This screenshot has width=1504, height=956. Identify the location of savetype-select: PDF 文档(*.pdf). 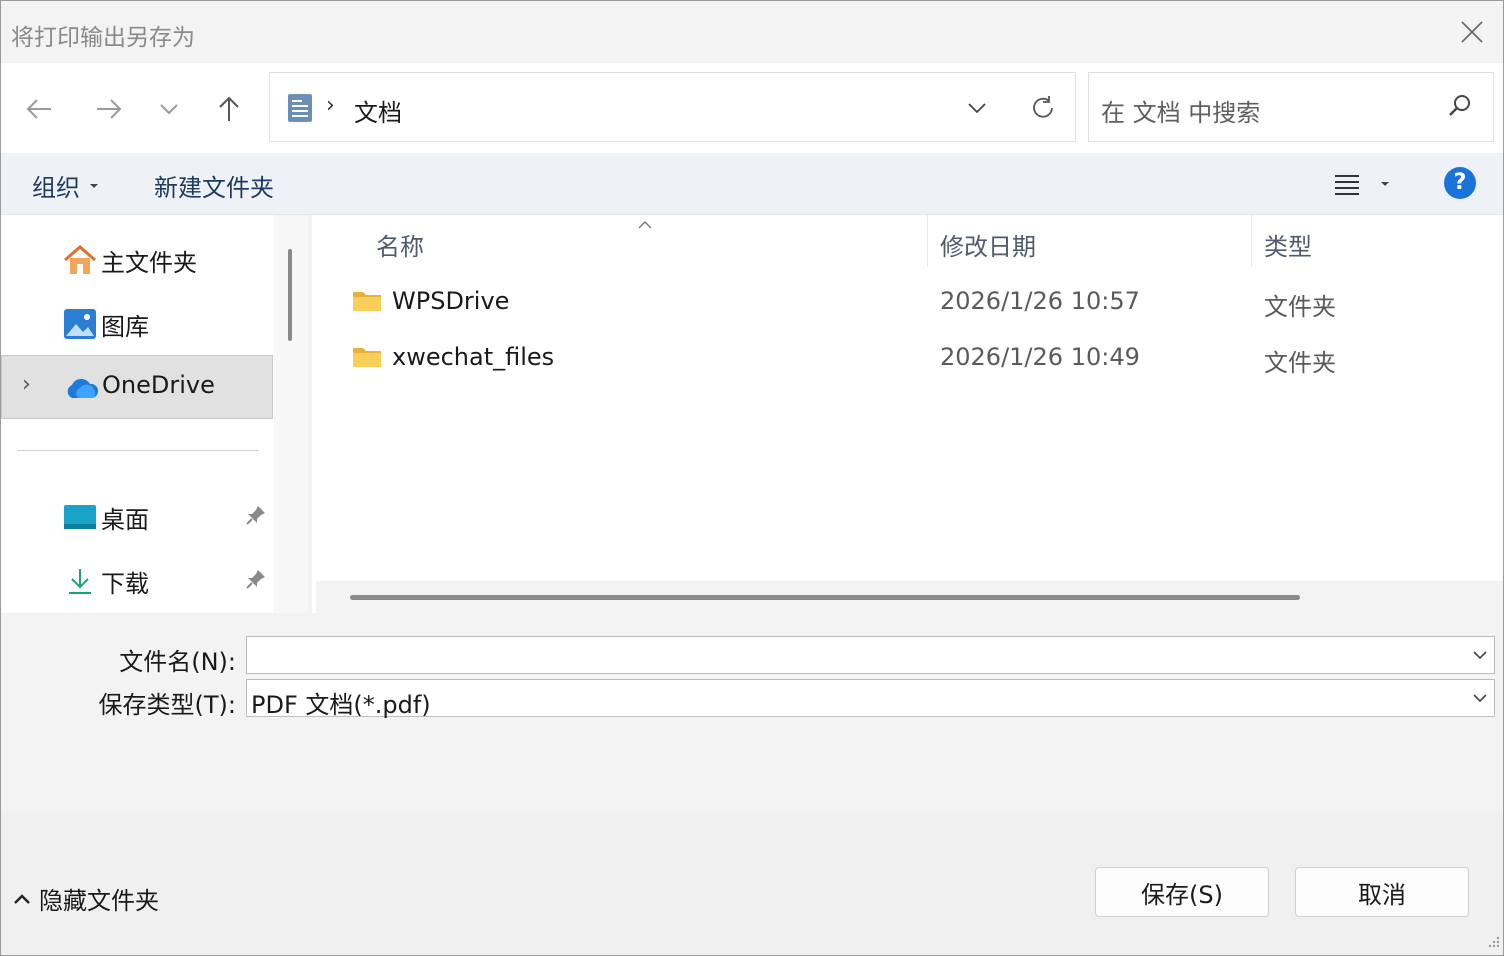
(870, 699).